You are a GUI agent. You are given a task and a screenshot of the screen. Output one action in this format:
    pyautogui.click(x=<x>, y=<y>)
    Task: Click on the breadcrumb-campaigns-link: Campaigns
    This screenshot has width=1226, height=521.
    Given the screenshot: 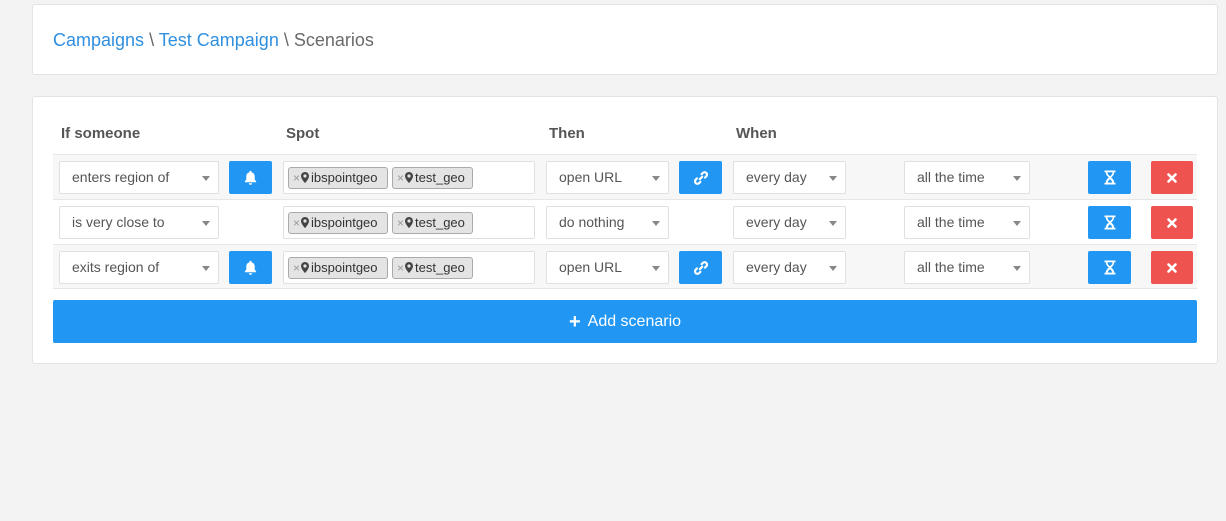 What is the action you would take?
    pyautogui.click(x=98, y=40)
    